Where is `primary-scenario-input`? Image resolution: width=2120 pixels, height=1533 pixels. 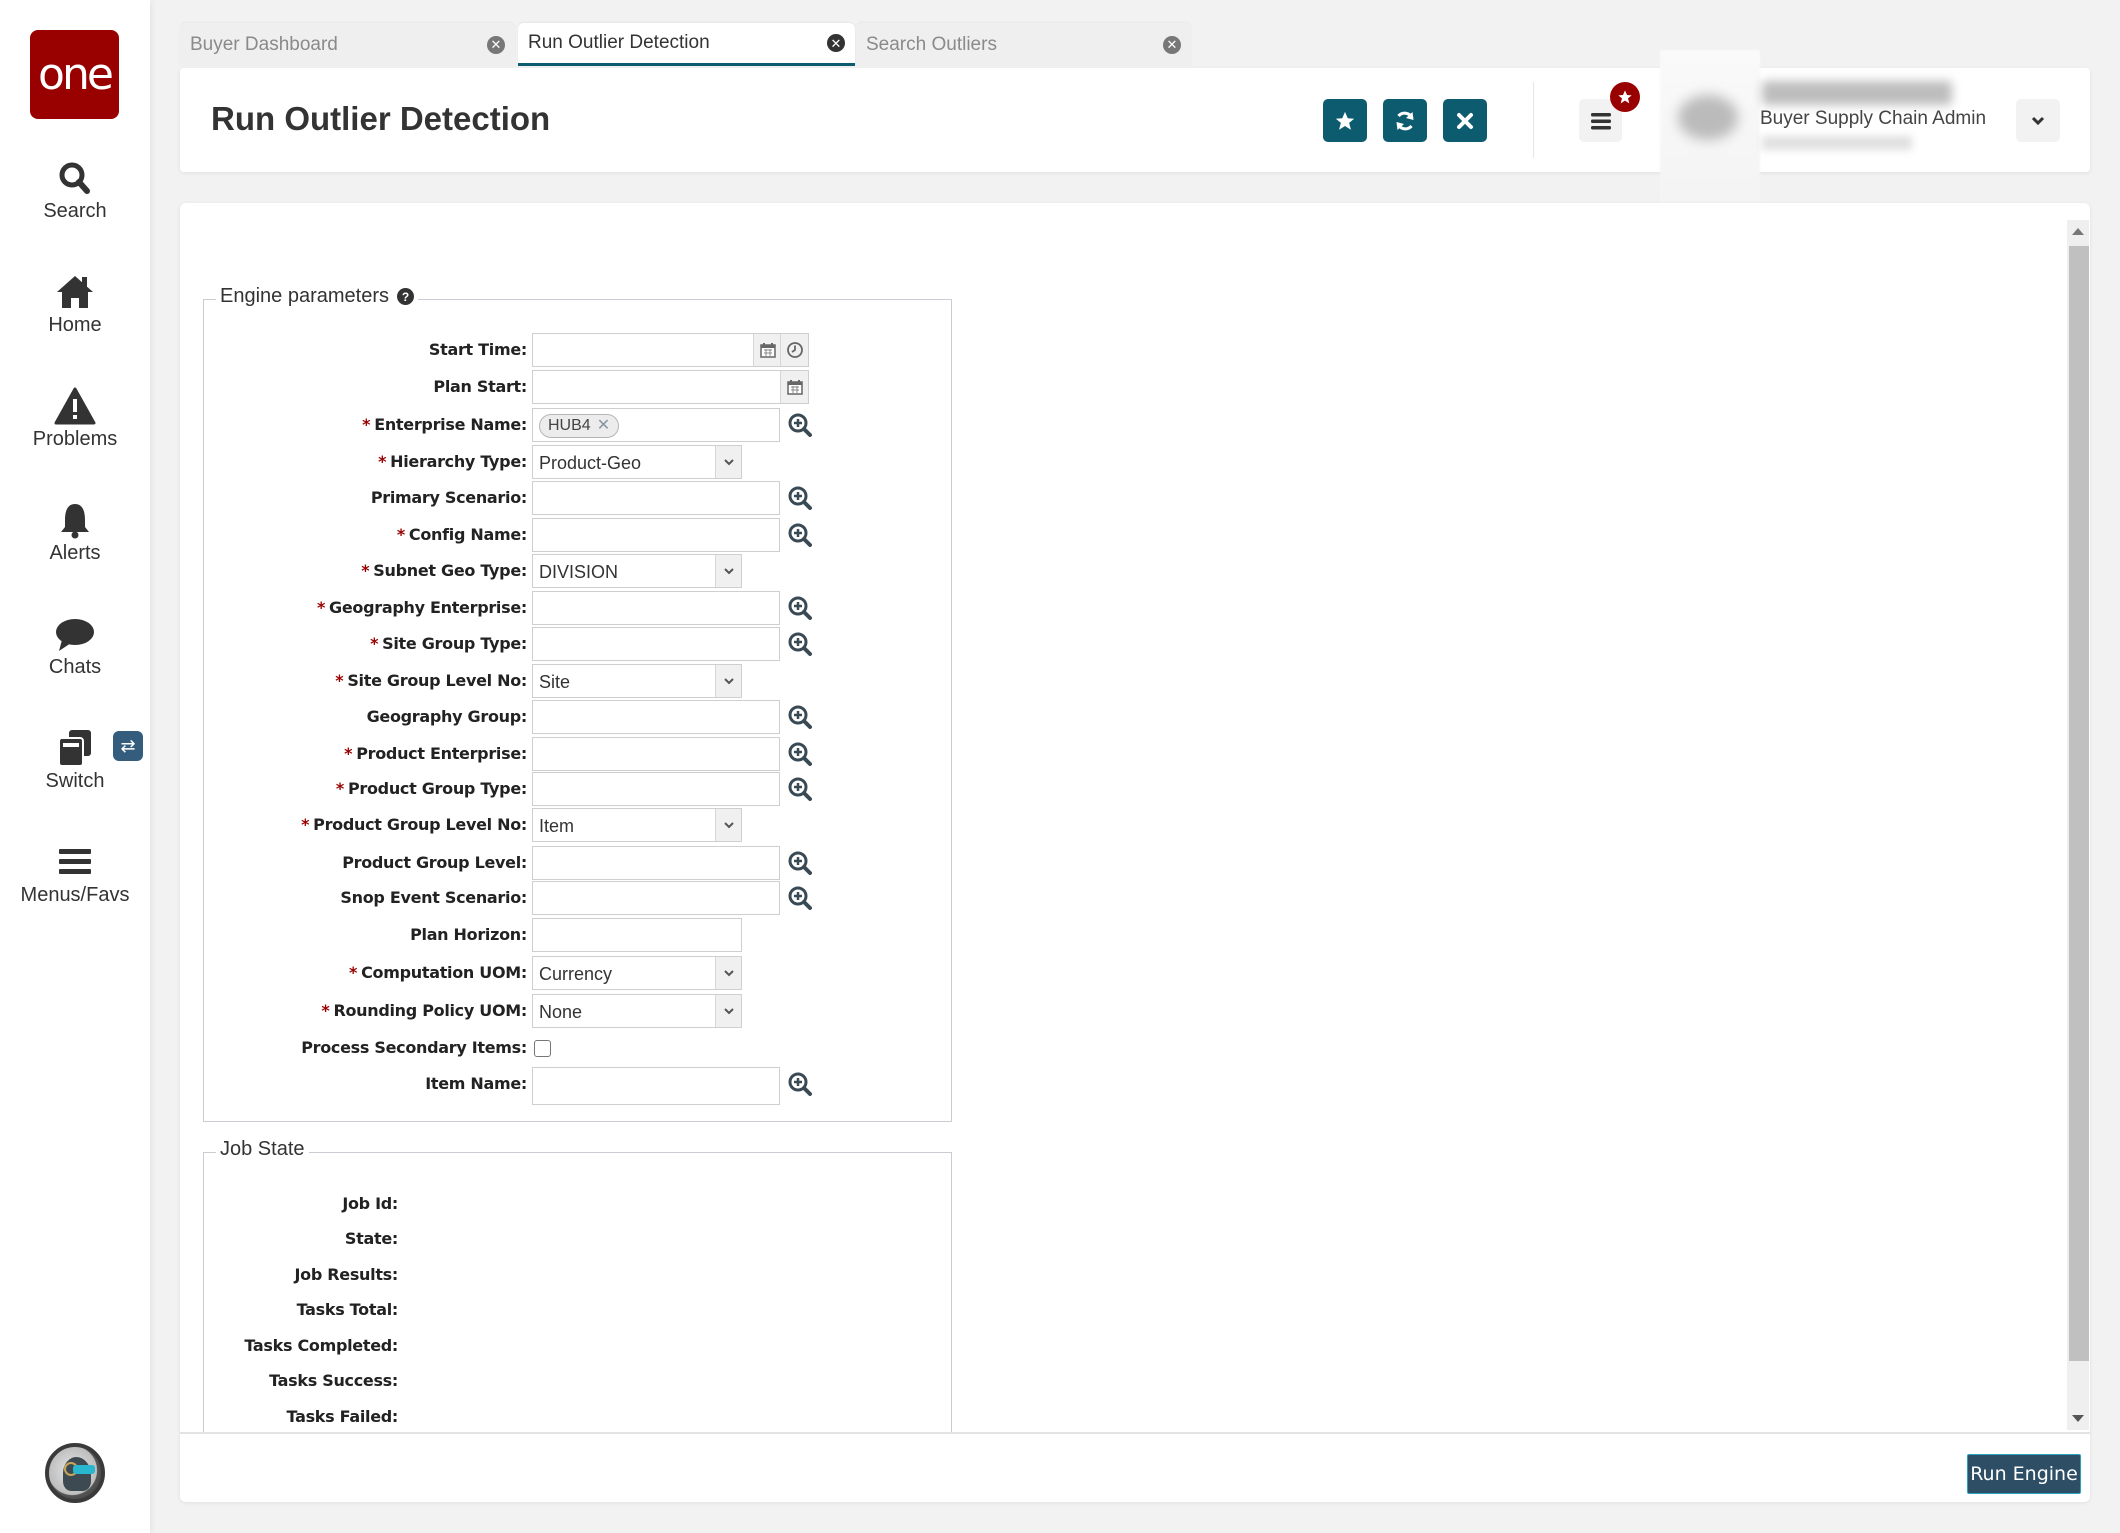
primary-scenario-input is located at coordinates (656, 498).